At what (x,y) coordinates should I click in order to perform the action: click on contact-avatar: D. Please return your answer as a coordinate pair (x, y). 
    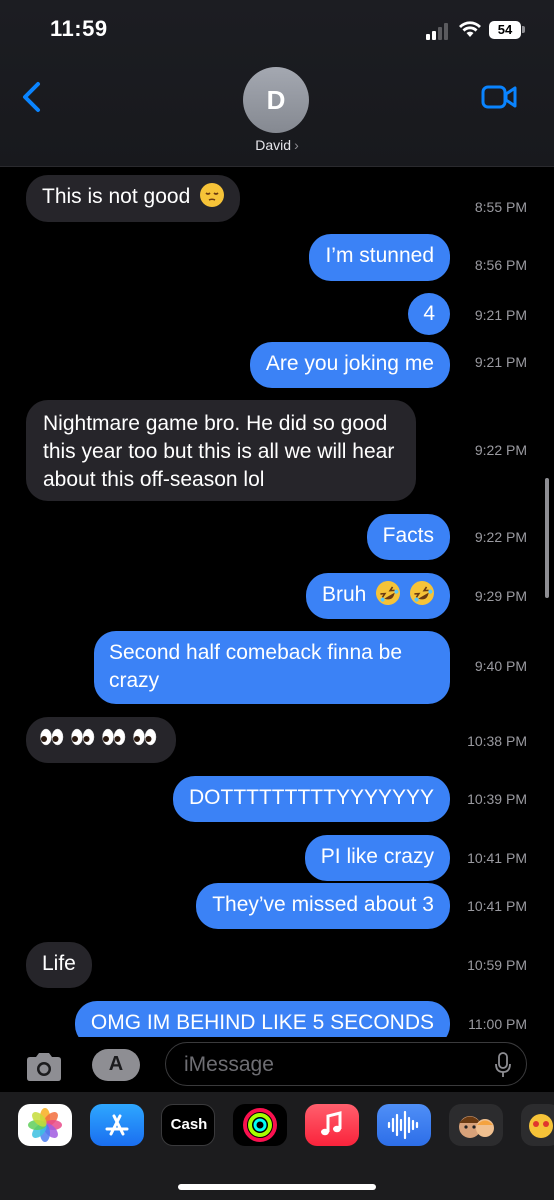
    Looking at the image, I should click on (276, 100).